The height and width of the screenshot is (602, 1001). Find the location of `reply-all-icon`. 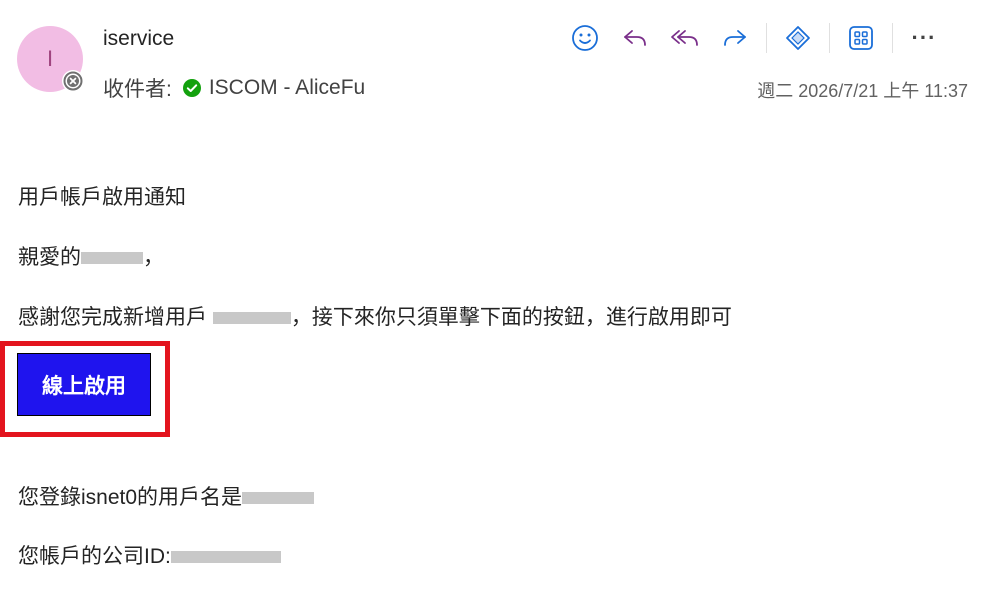

reply-all-icon is located at coordinates (684, 38).